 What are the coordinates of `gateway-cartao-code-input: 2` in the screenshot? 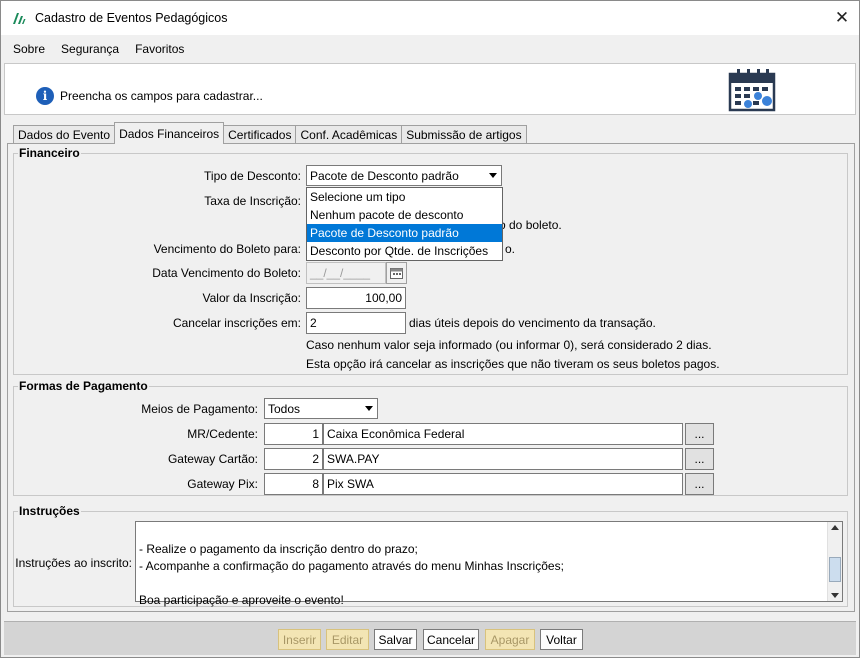 It's located at (293, 459).